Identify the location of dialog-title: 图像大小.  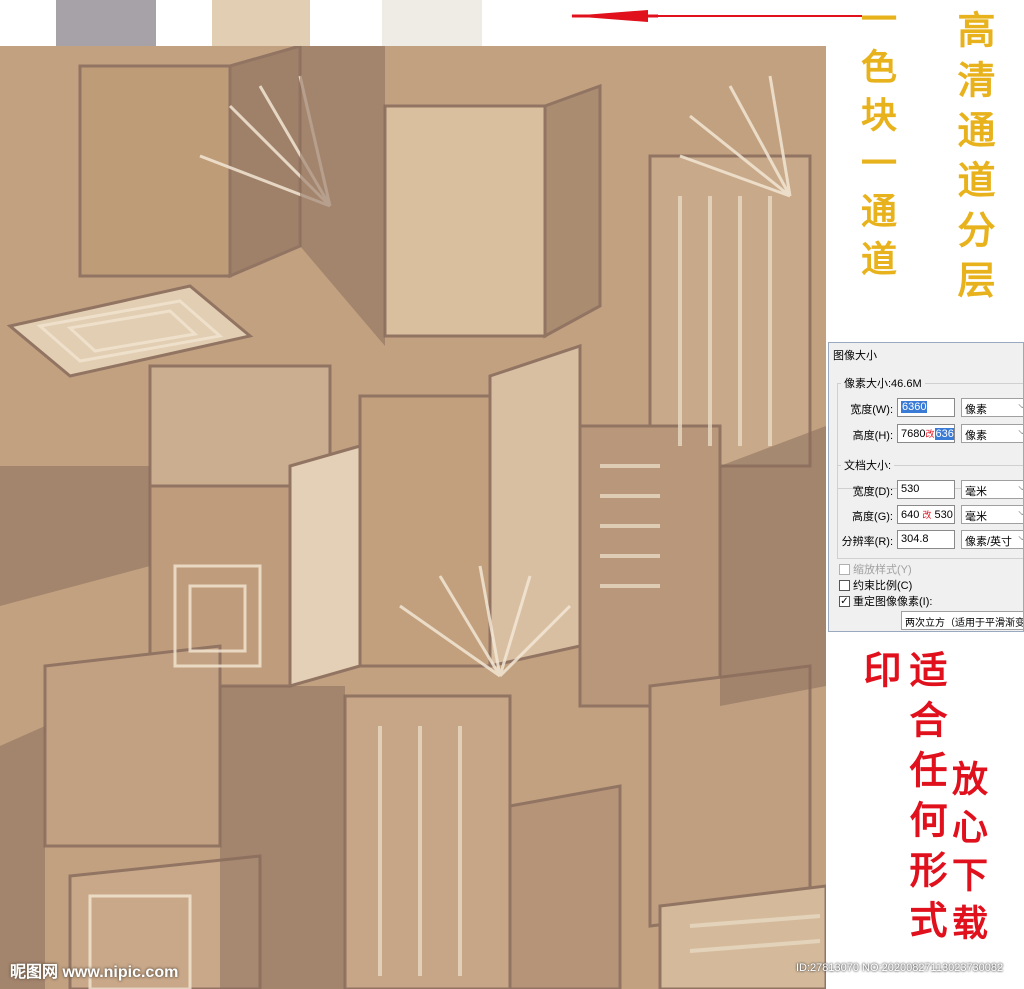
(855, 356).